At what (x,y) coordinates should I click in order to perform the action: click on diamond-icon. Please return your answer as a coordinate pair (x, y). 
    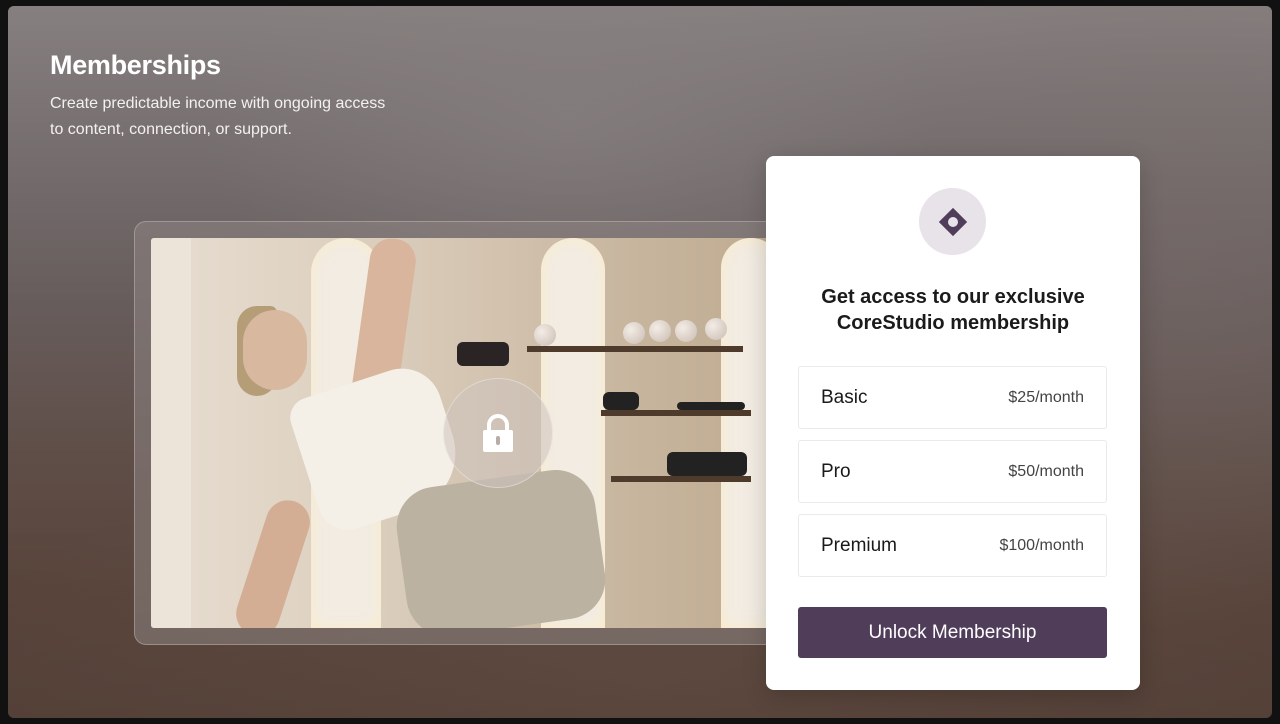
    Looking at the image, I should click on (952, 221).